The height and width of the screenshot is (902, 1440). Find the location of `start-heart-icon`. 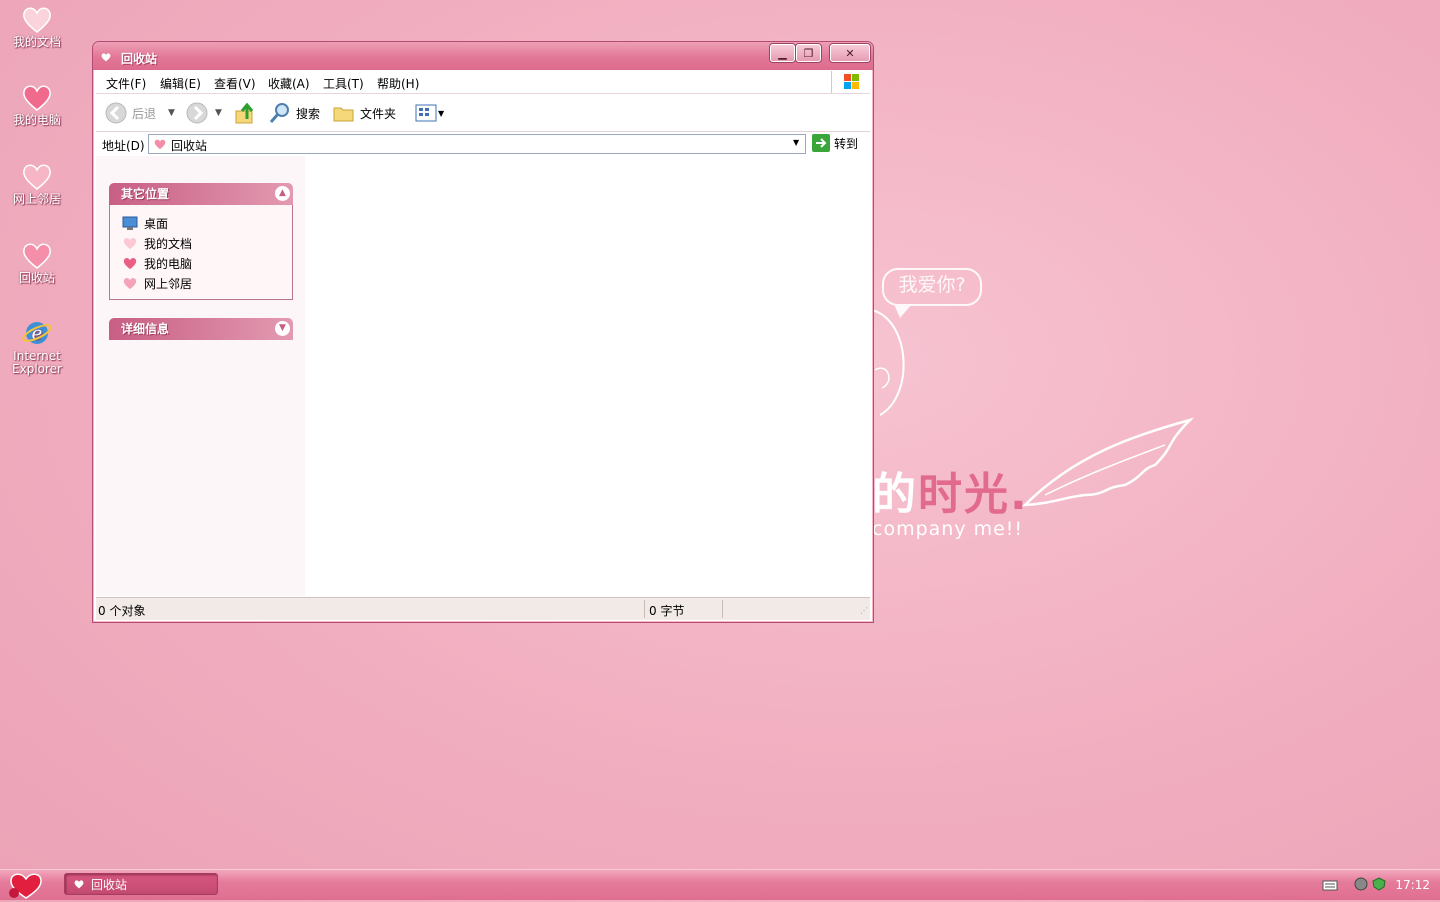

start-heart-icon is located at coordinates (25, 886).